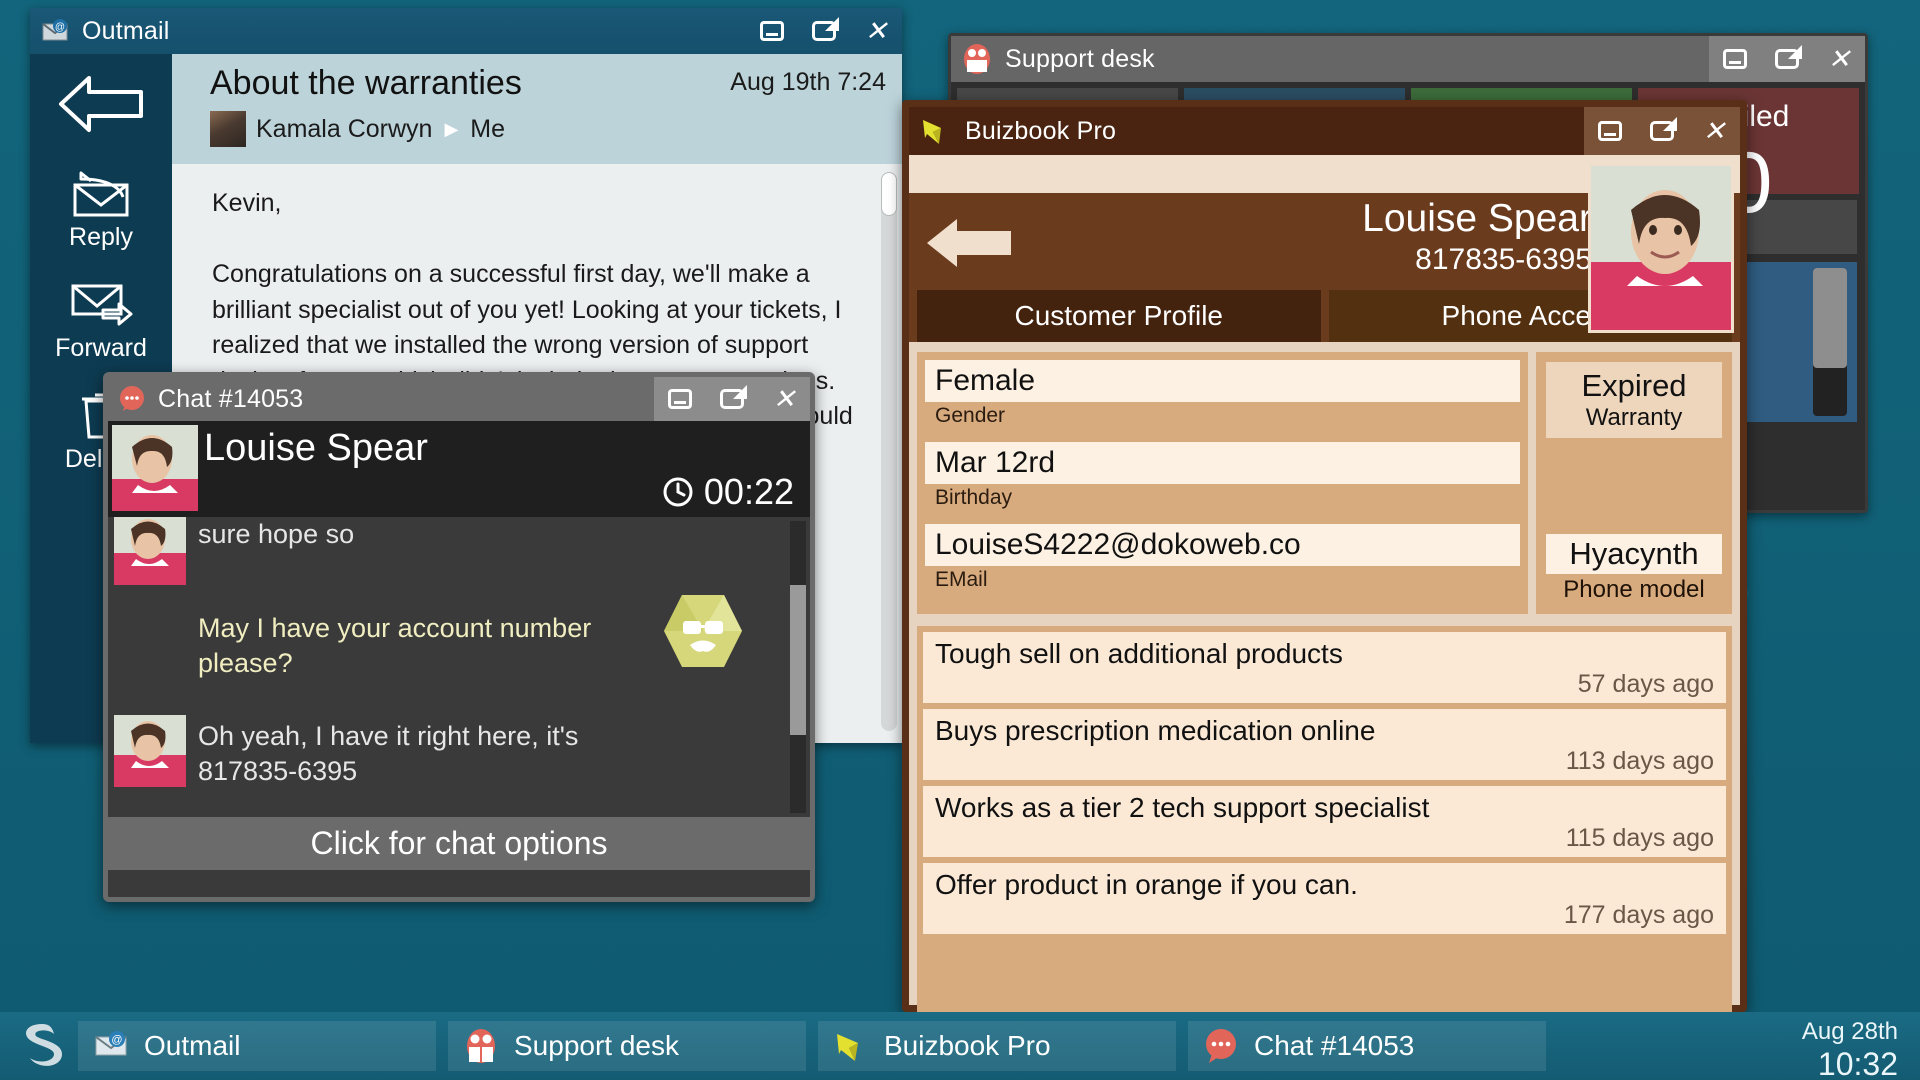 The image size is (1920, 1080). I want to click on chat-contact-name: Louise Spear, so click(316, 448).